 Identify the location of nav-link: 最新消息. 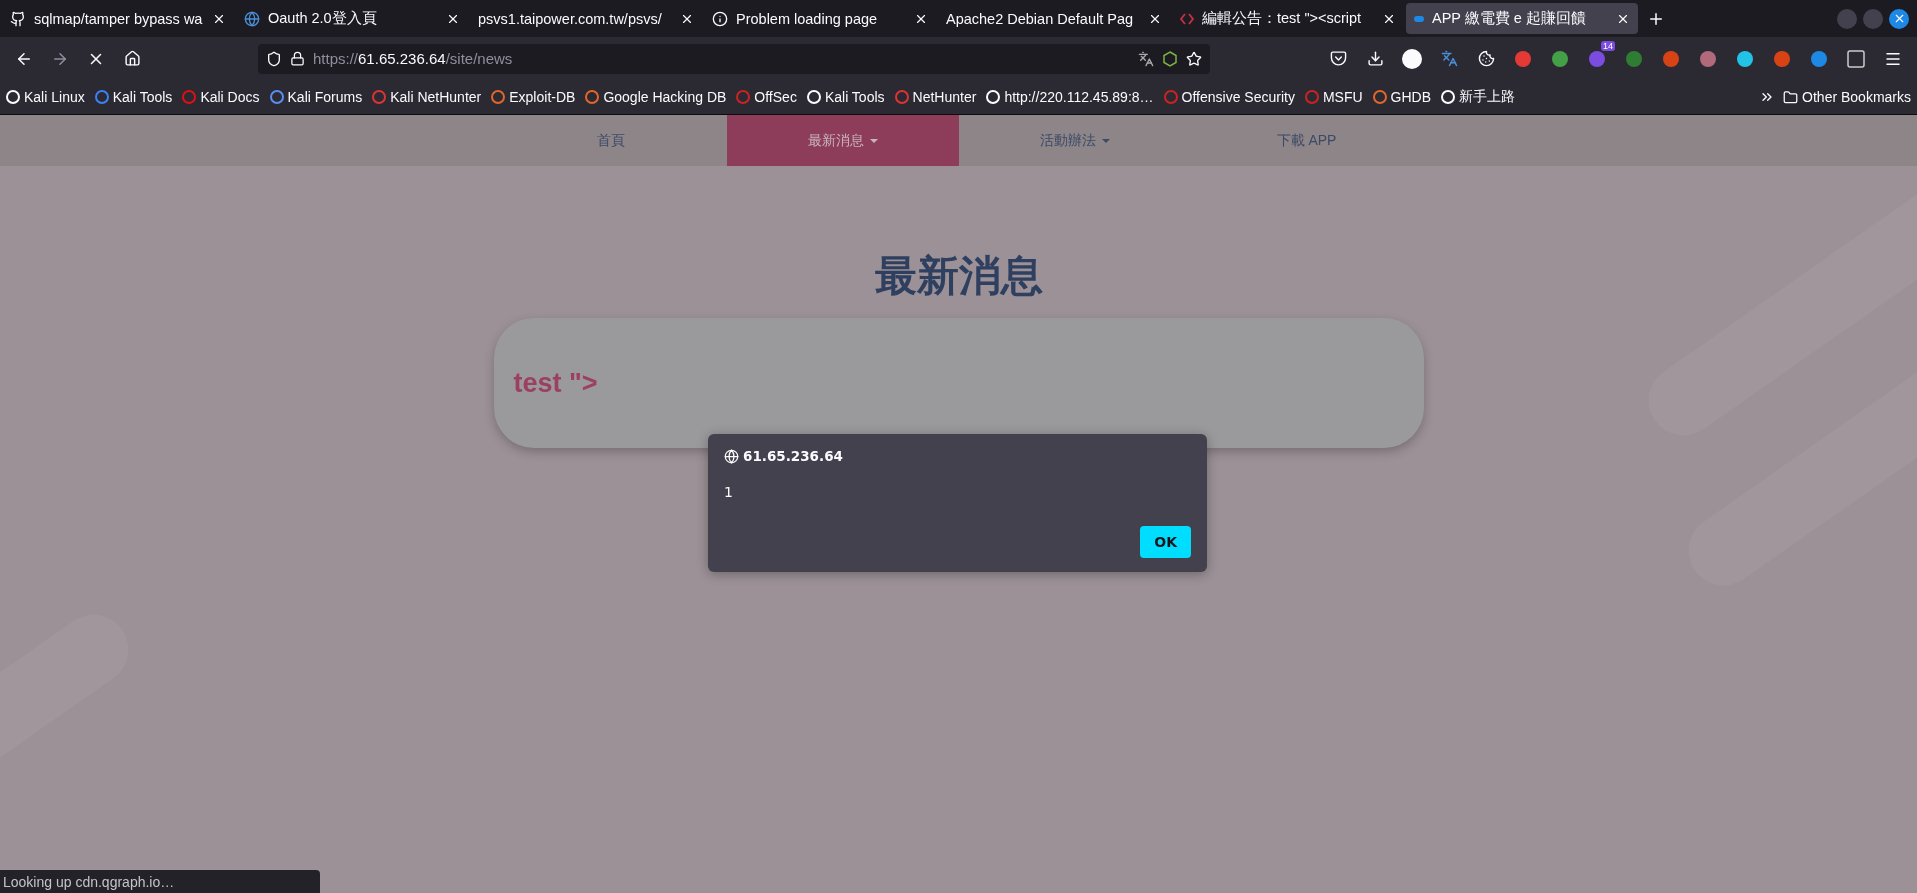
(842, 140).